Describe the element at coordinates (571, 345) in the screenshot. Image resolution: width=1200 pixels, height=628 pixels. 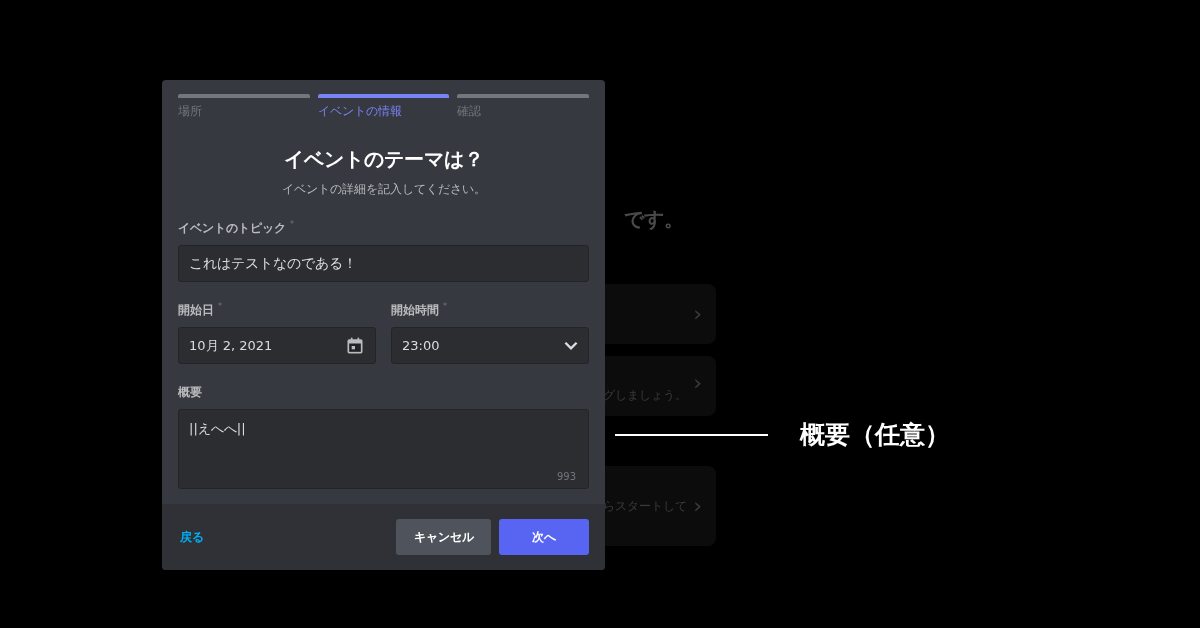
I see `chevron-down-icon` at that location.